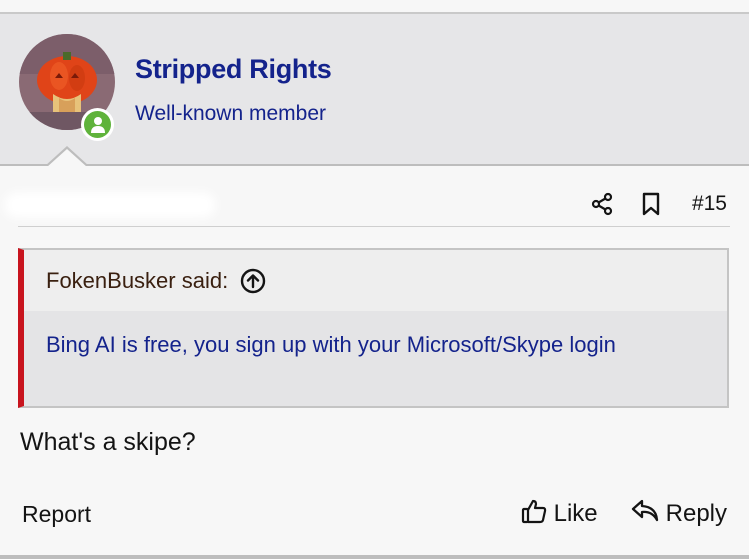  I want to click on like-button: Like, so click(559, 514).